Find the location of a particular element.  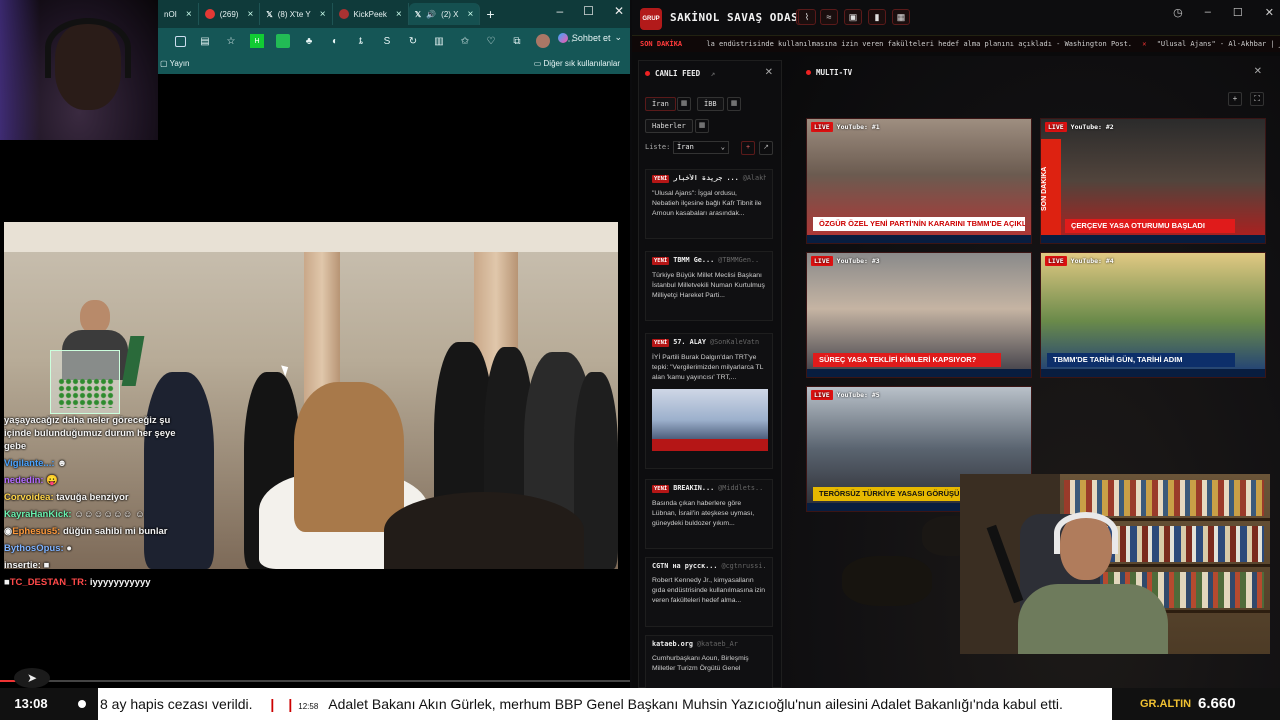

tv-icon: ▦ is located at coordinates (901, 17).